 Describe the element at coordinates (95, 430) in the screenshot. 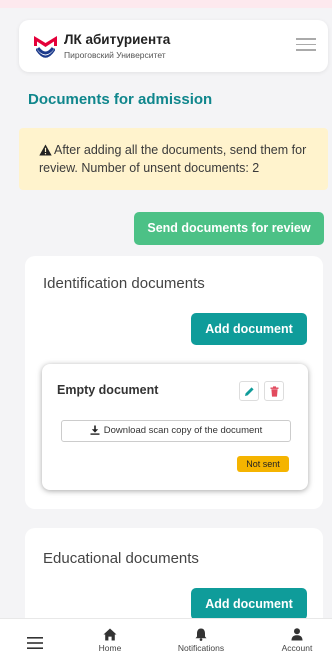

I see `download-icon` at that location.